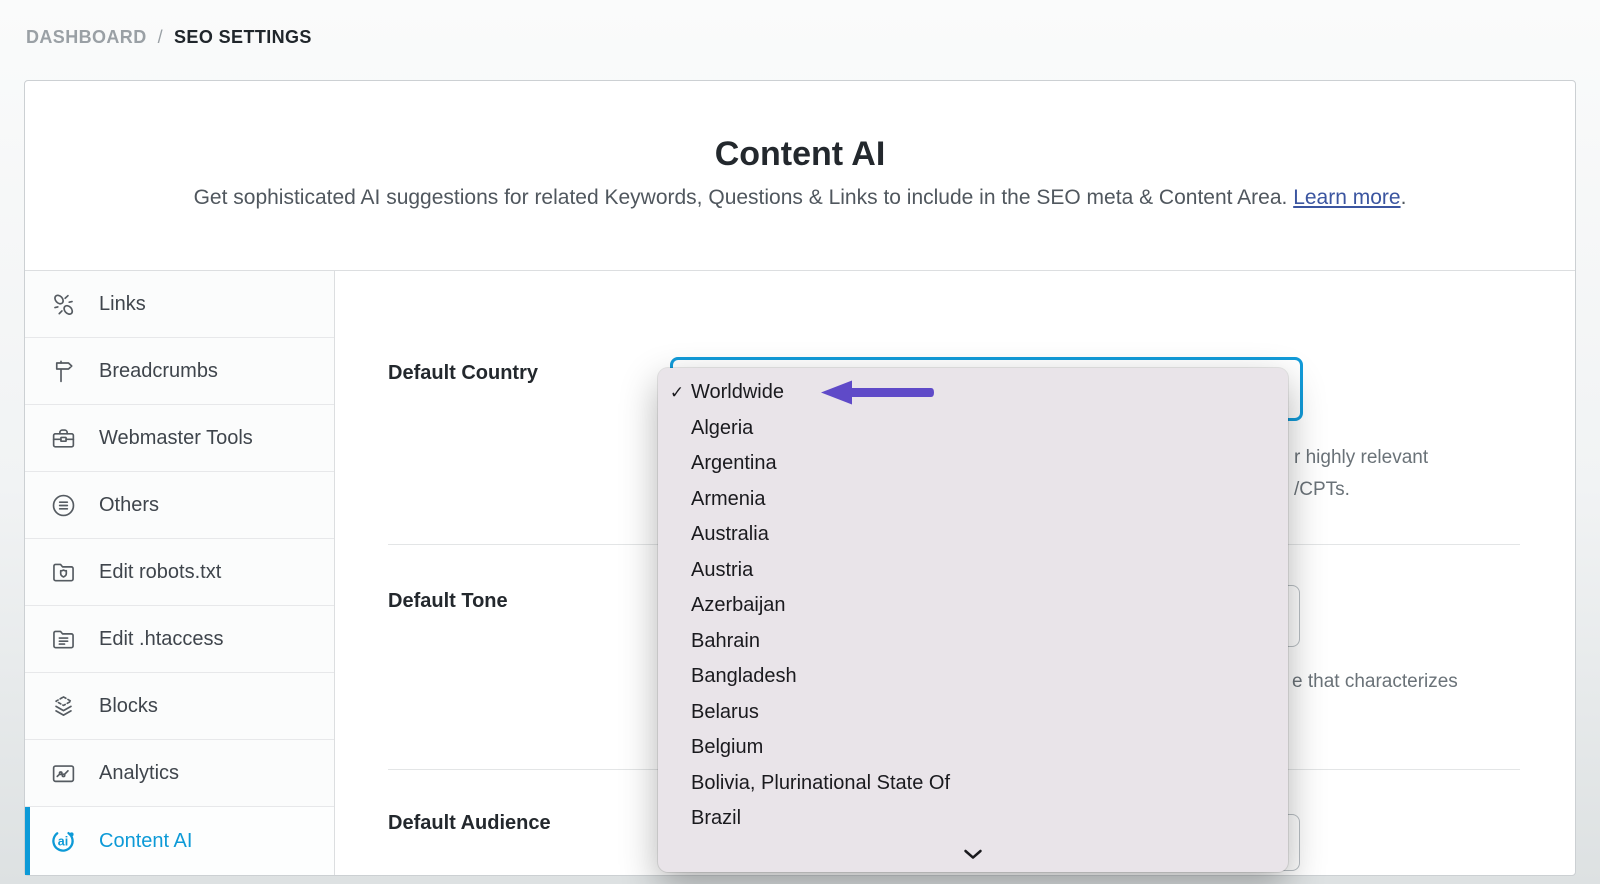  I want to click on sidebar-item-edit-htaccess: Edit .htaccess, so click(179, 639).